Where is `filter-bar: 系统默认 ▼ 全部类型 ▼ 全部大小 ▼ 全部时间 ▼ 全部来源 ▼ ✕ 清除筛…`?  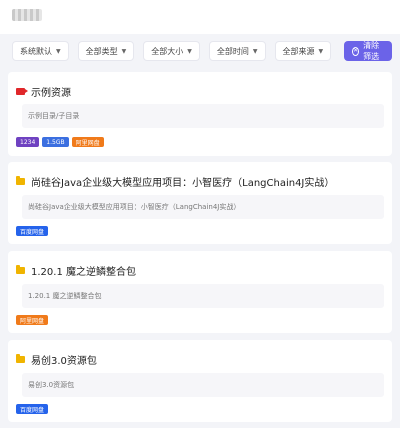
filter-bar: 系统默认 ▼ 全部类型 ▼ 全部大小 ▼ 全部时间 ▼ 全部来源 ▼ ✕ 清除筛… is located at coordinates (200, 51).